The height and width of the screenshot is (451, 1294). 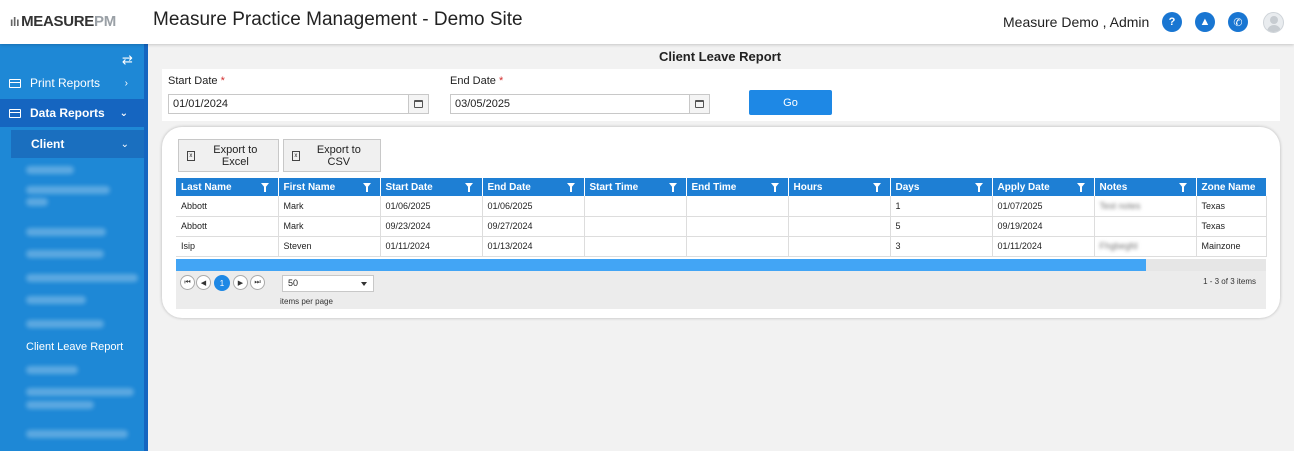 What do you see at coordinates (203, 282) in the screenshot?
I see `previous-page-icon: ◀` at bounding box center [203, 282].